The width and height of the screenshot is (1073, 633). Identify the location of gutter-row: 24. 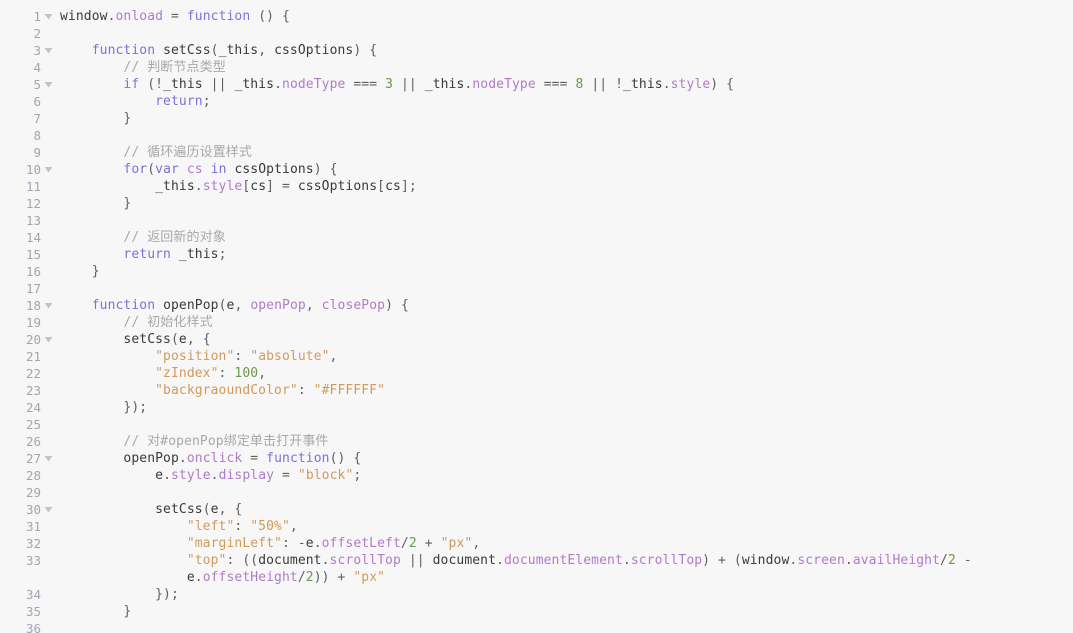
(29, 407).